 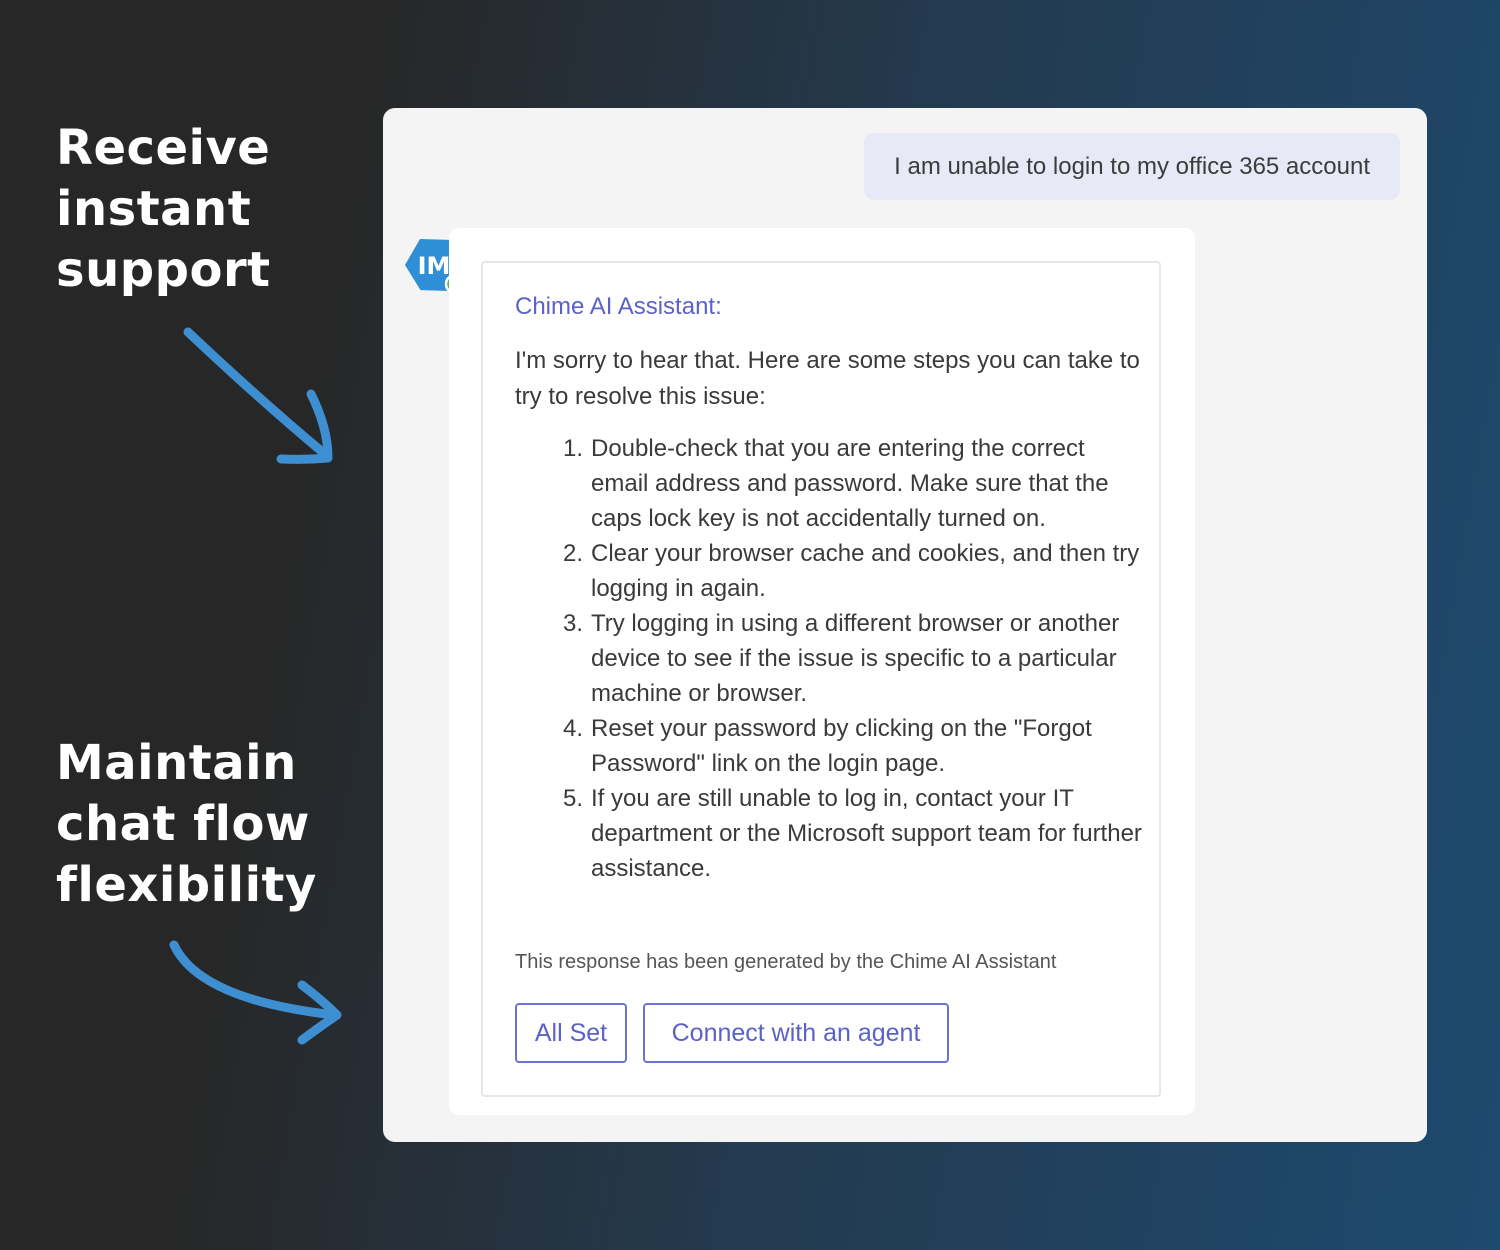 What do you see at coordinates (257, 393) in the screenshot?
I see `arrow-top-shaft` at bounding box center [257, 393].